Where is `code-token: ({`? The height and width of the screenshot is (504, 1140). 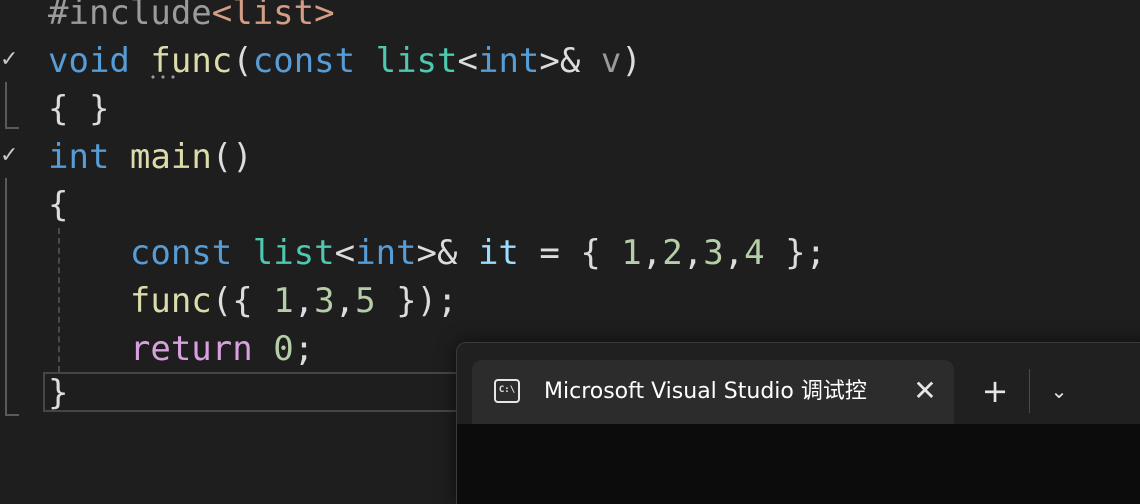 code-token: ({ is located at coordinates (242, 301).